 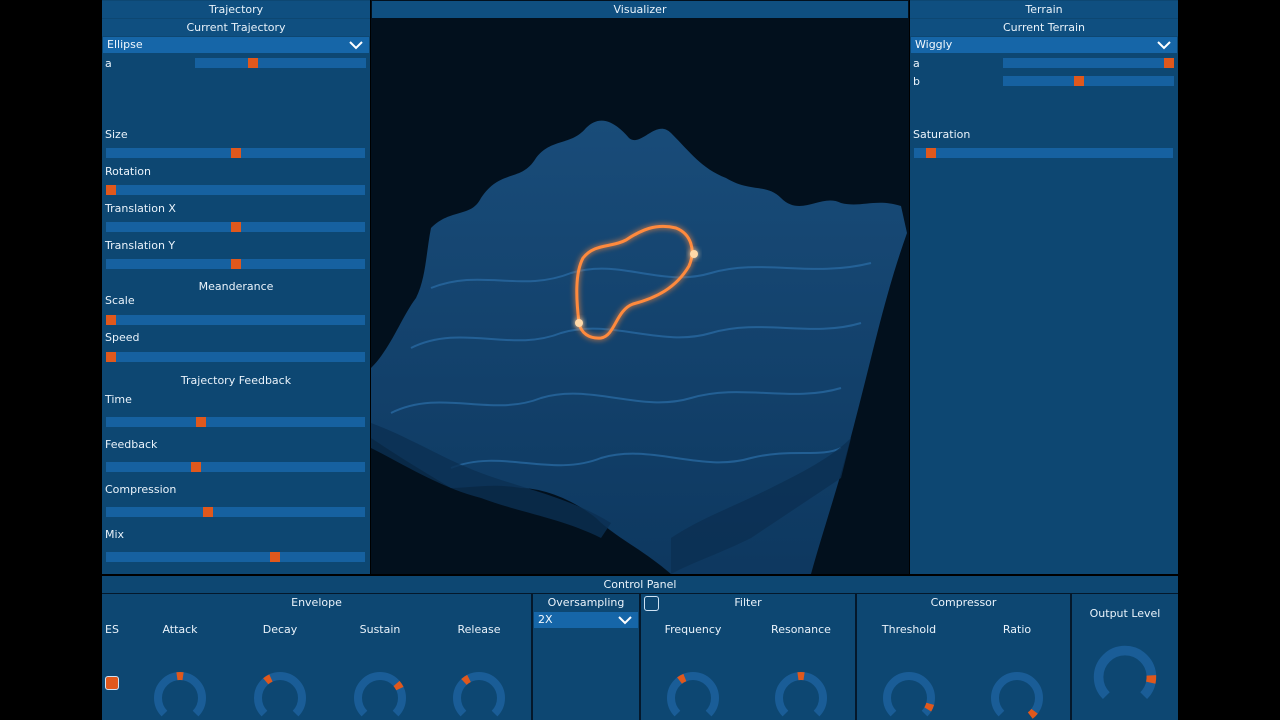 I want to click on current-trajectory-label: Current Trajectory, so click(x=236, y=27).